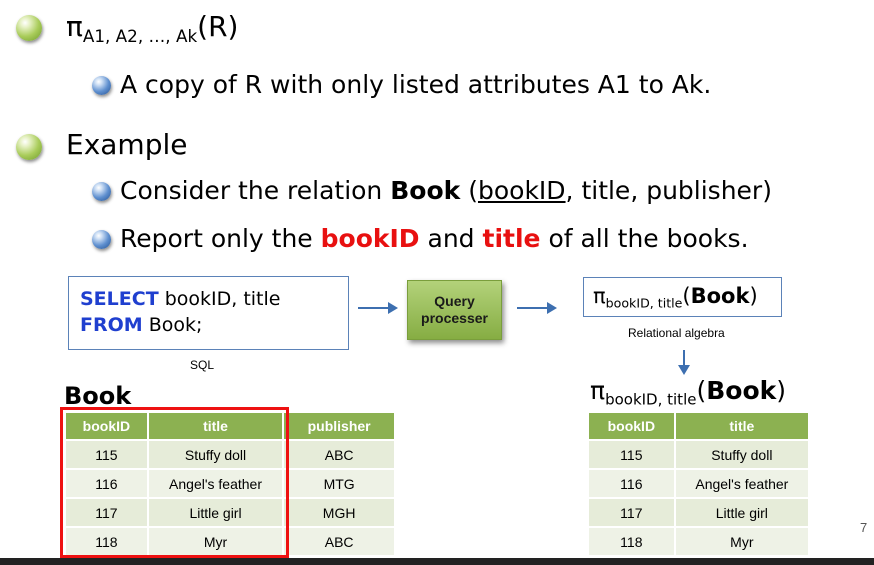 The height and width of the screenshot is (565, 874). What do you see at coordinates (127, 144) in the screenshot?
I see `example-heading: Example` at bounding box center [127, 144].